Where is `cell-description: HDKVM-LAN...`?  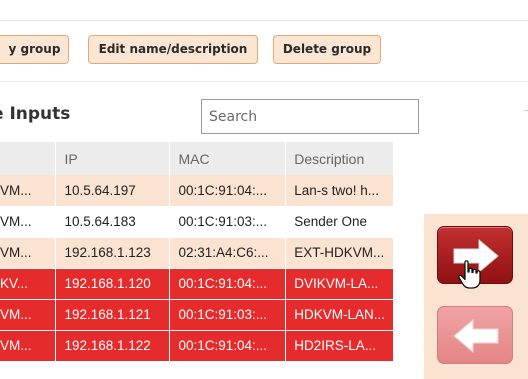
cell-description: HDKVM-LAN... is located at coordinates (339, 315).